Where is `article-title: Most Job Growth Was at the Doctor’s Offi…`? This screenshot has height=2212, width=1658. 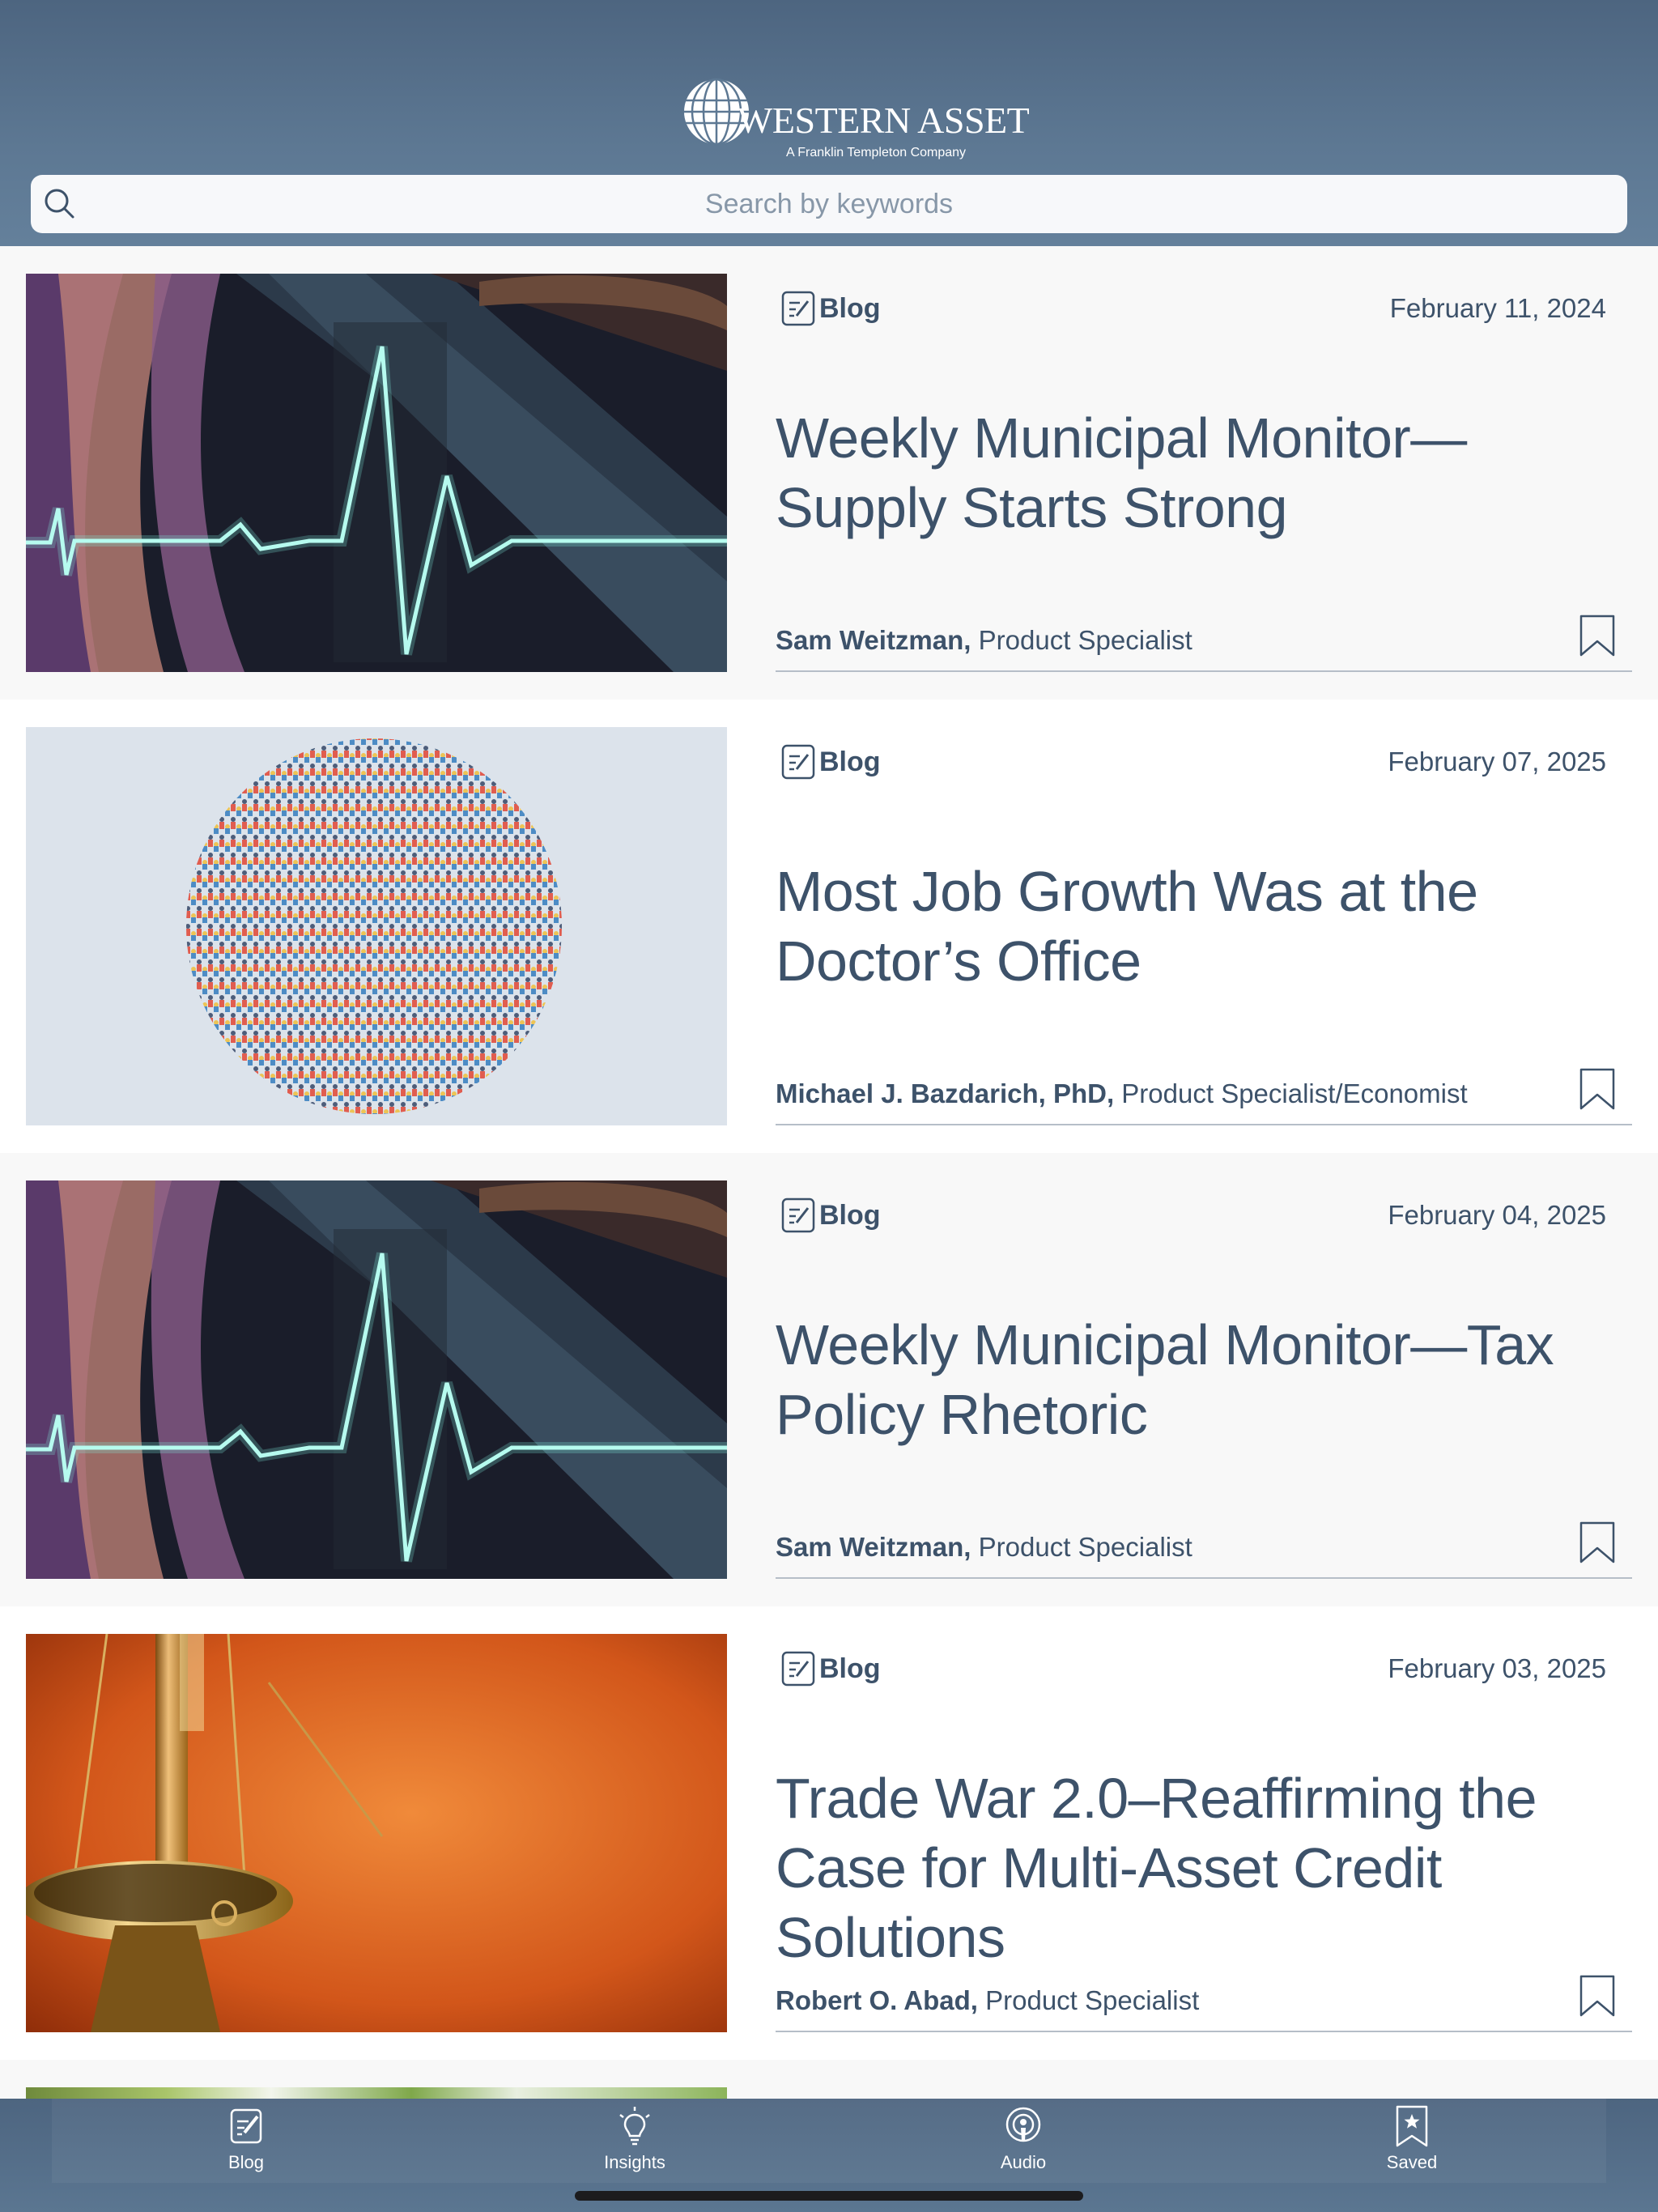 article-title: Most Job Growth Was at the Doctor’s Offi… is located at coordinates (1205, 927).